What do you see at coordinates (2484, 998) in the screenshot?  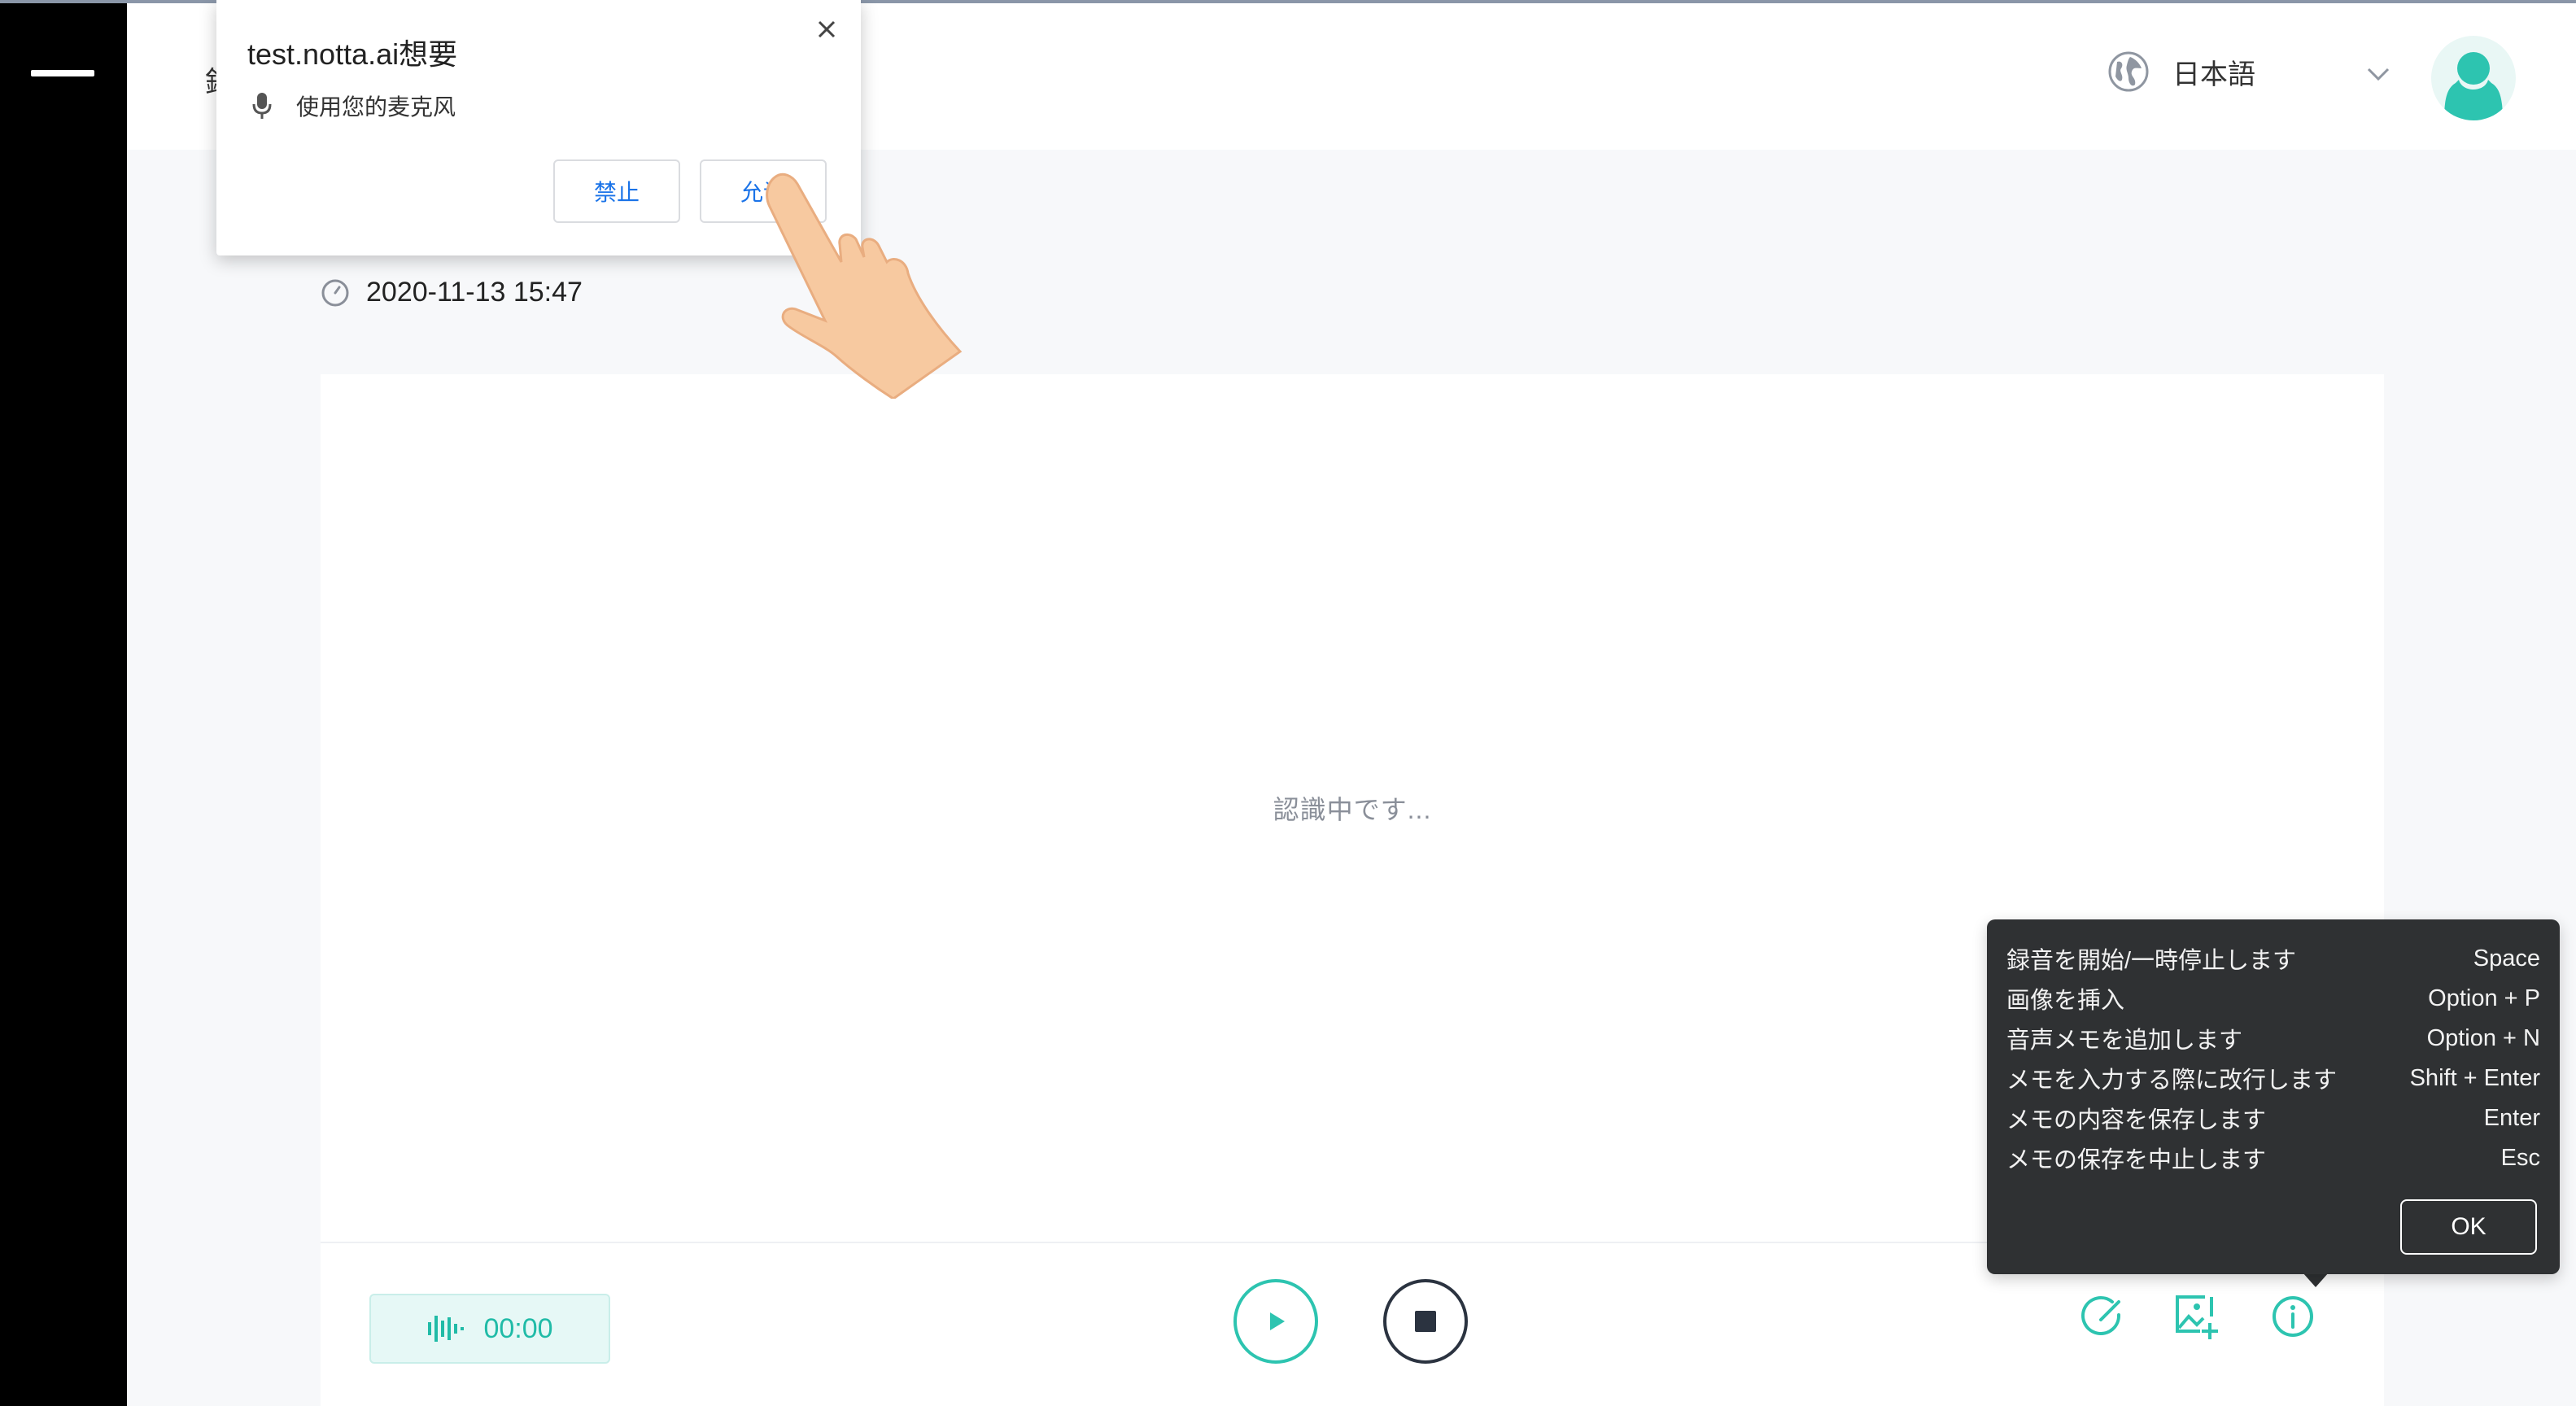 I see `shortcut-key: Option + P` at bounding box center [2484, 998].